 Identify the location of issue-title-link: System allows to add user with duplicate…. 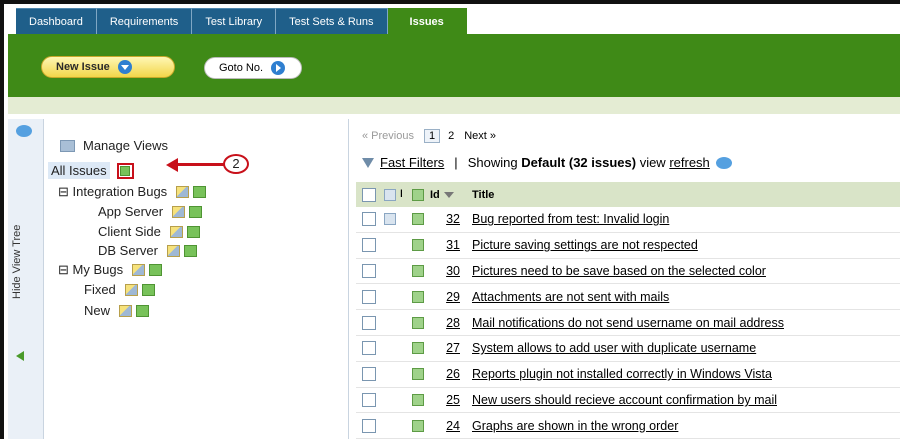
(614, 348).